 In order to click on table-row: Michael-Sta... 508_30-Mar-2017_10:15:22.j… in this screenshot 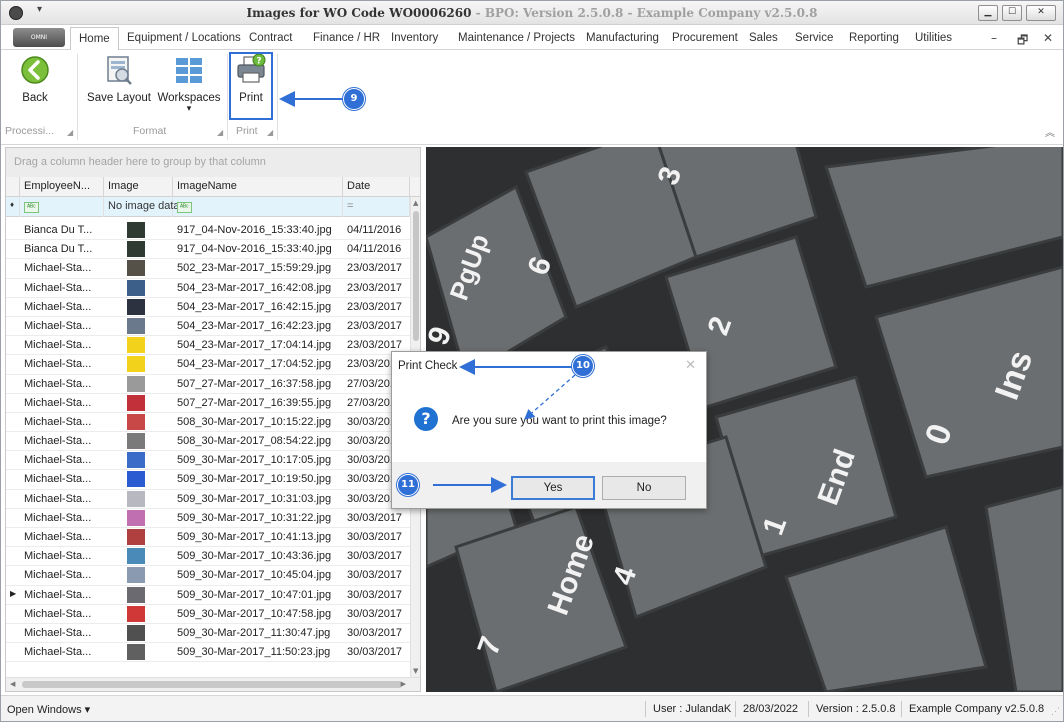, I will do `click(208, 423)`.